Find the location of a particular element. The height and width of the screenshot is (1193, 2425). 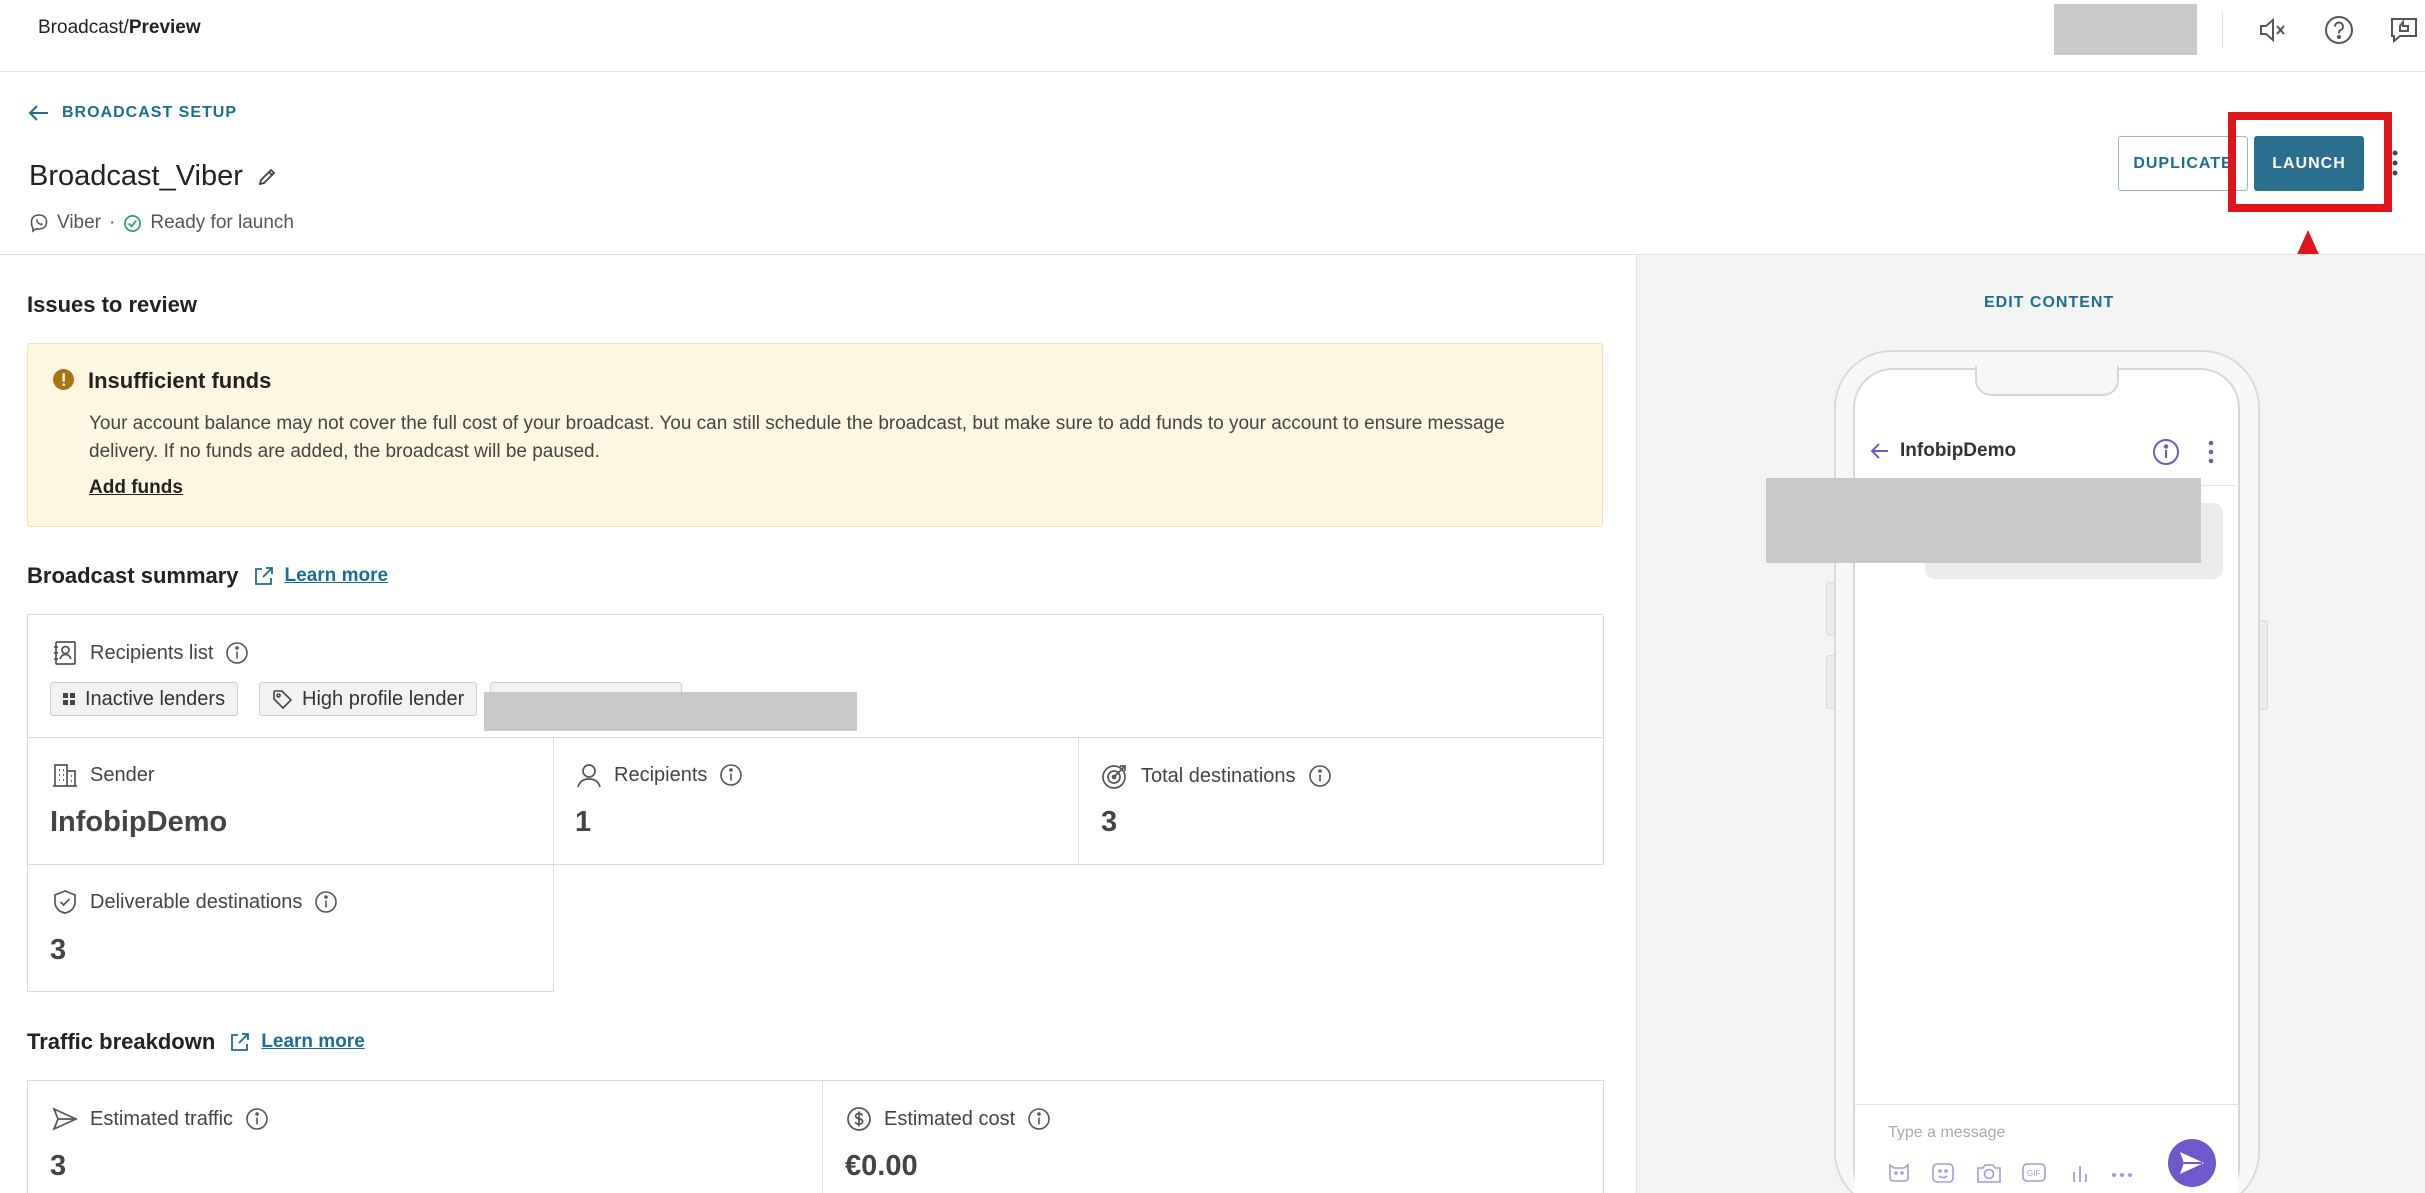

recipients-list-label-row: Recipients list is located at coordinates (150, 653).